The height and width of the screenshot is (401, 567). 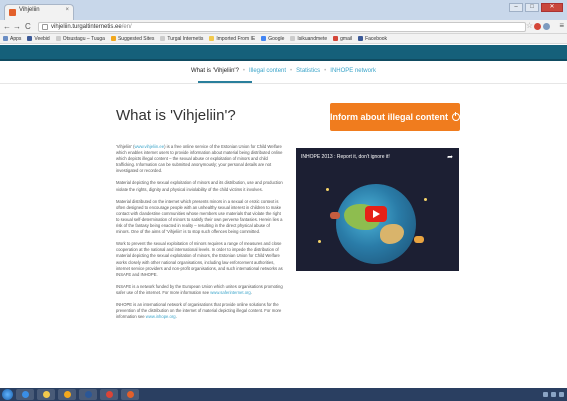 I want to click on ie-icon, so click(x=25, y=394).